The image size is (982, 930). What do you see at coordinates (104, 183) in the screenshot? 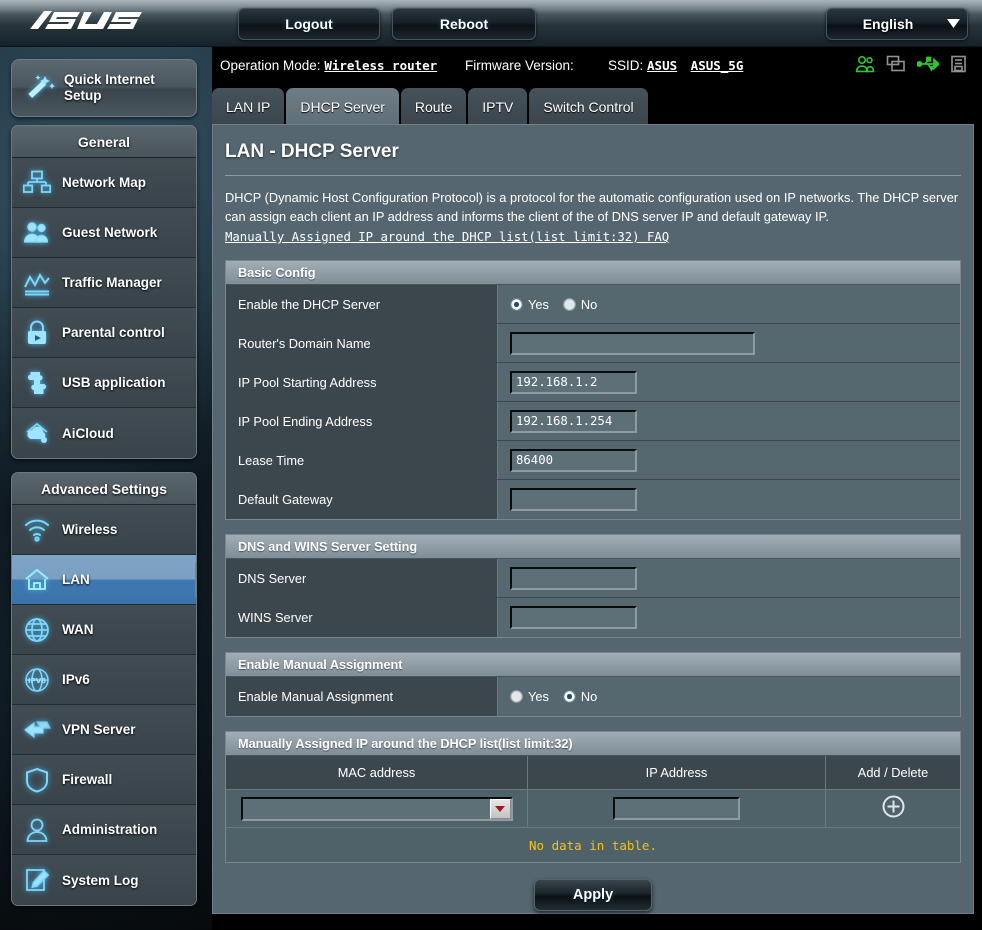
I see `sidebar-item-network-map: Network Map` at bounding box center [104, 183].